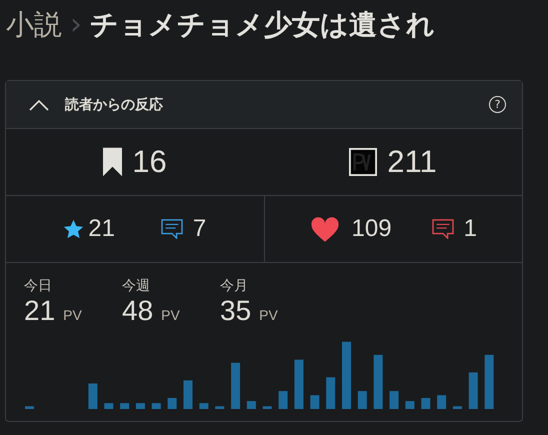  Describe the element at coordinates (199, 229) in the screenshot. I see `count-value: 7` at that location.